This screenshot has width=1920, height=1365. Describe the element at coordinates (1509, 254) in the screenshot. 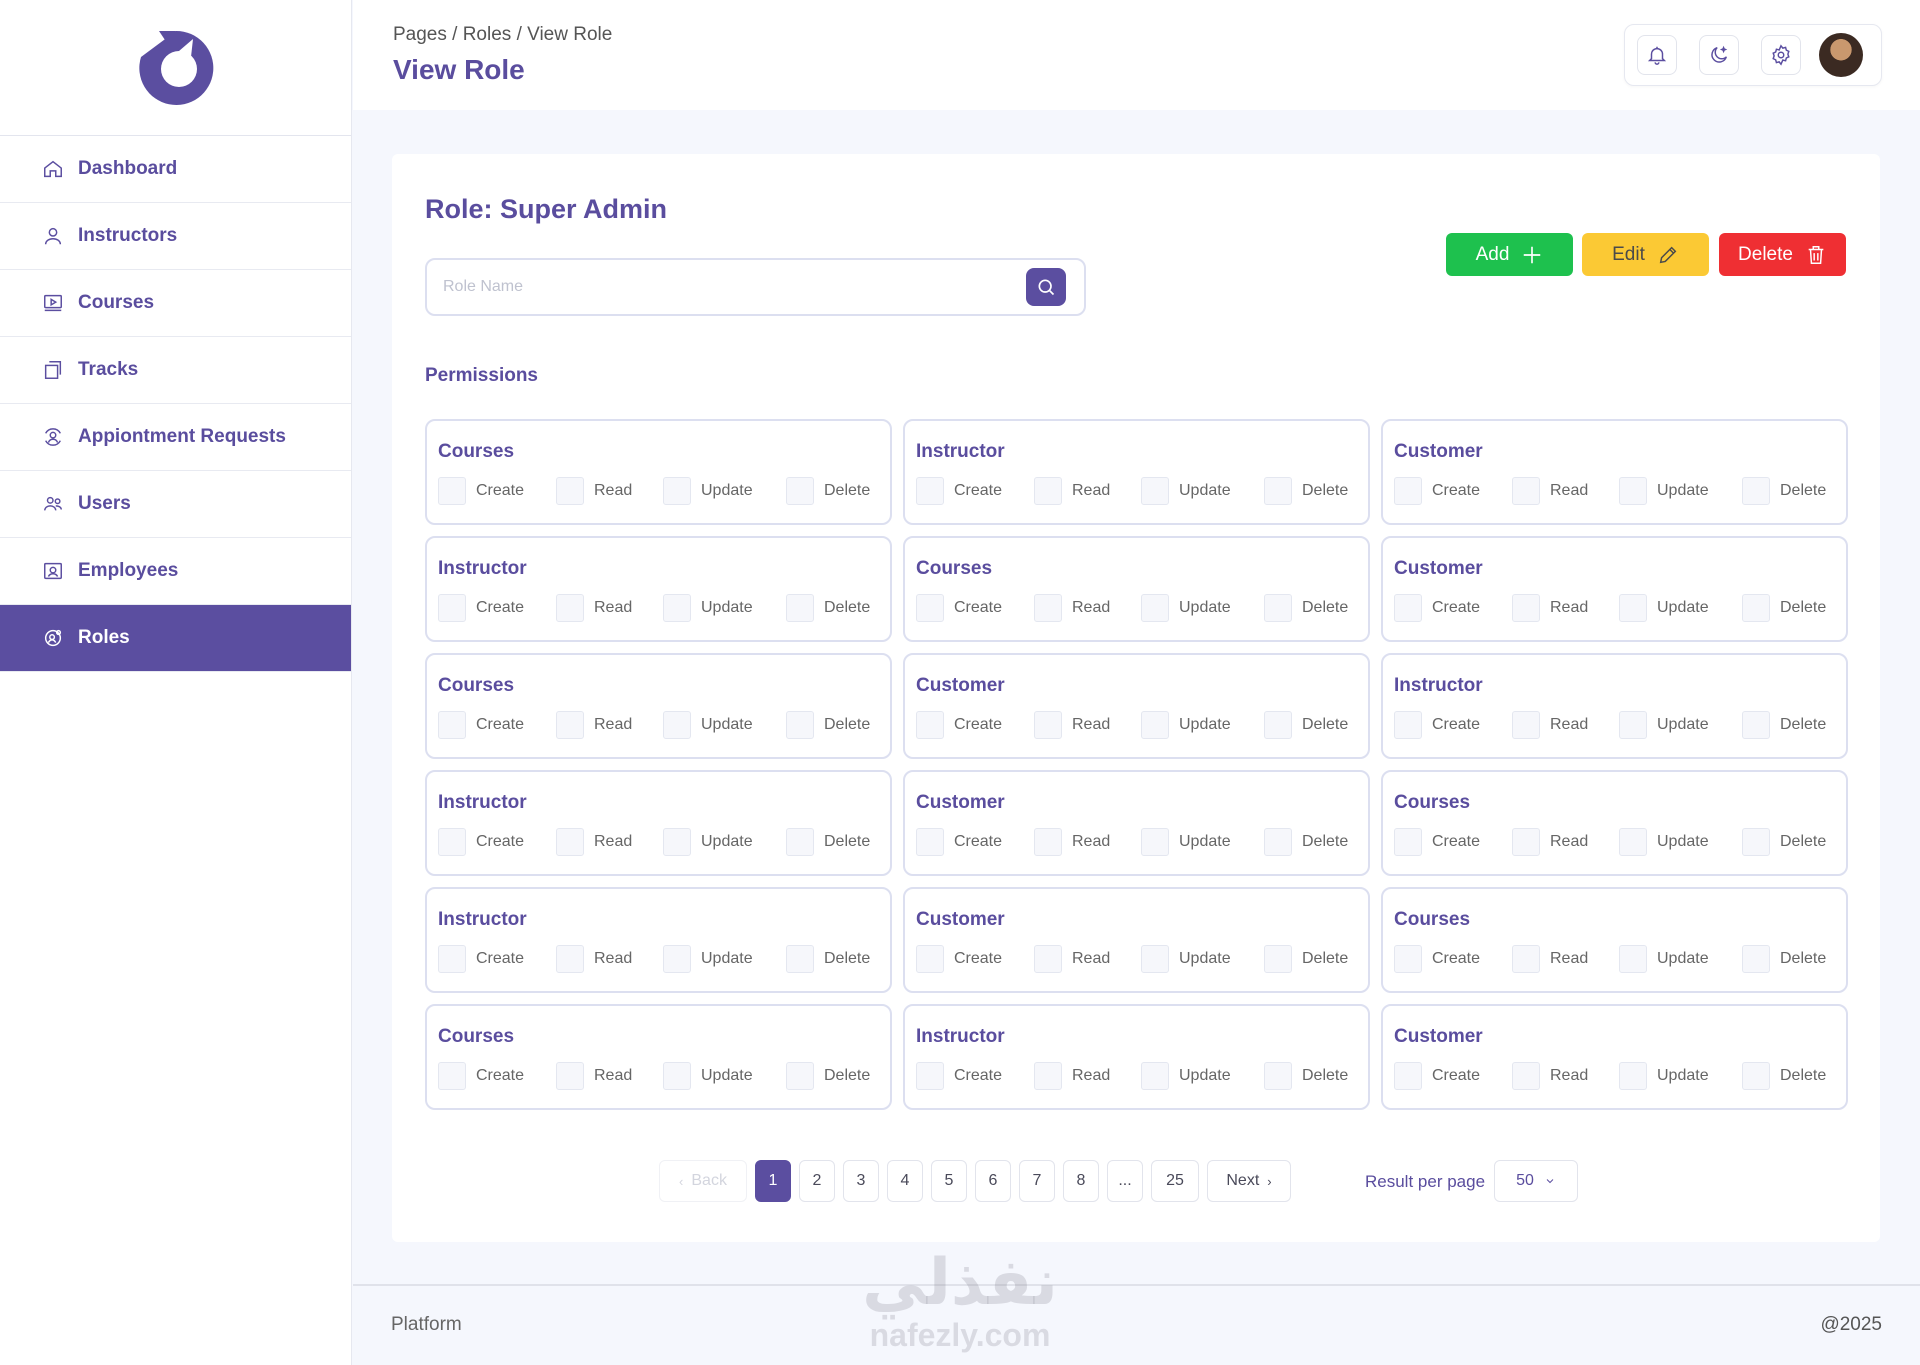

I see `add-button: Add` at that location.